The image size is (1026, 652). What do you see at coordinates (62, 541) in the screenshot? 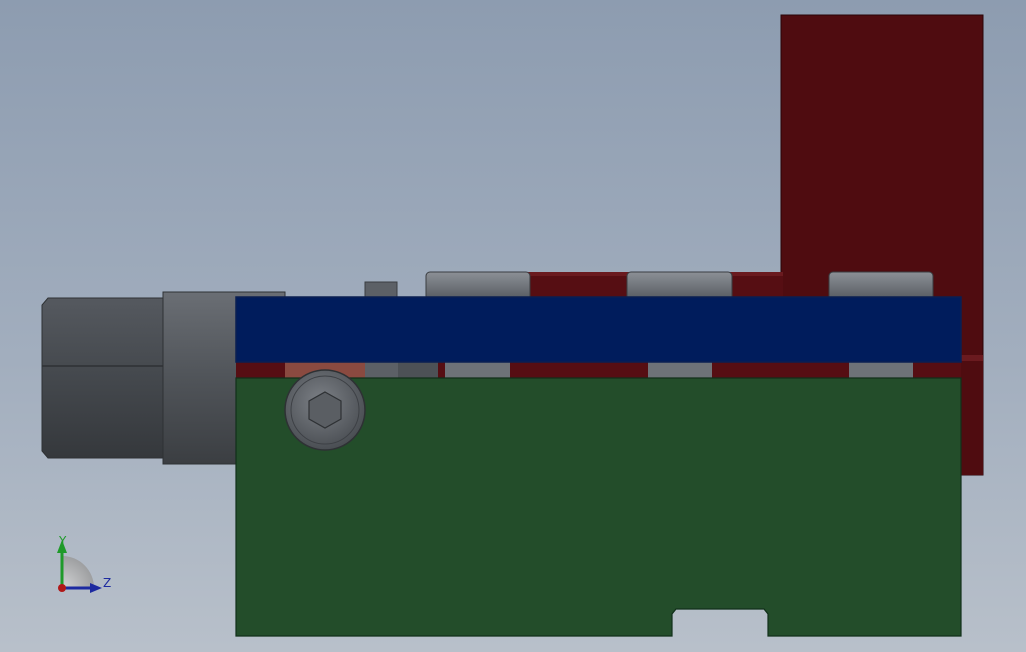
I see `y-axis-label: Y` at bounding box center [62, 541].